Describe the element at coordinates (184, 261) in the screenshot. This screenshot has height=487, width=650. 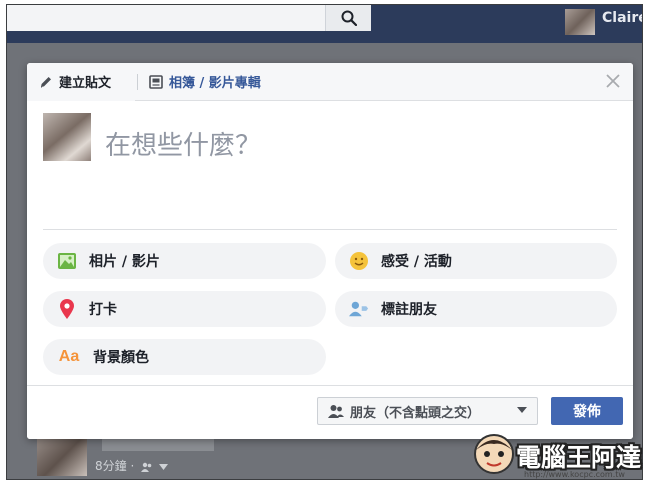
I see `option-photo-video: 相片 / 影片` at that location.